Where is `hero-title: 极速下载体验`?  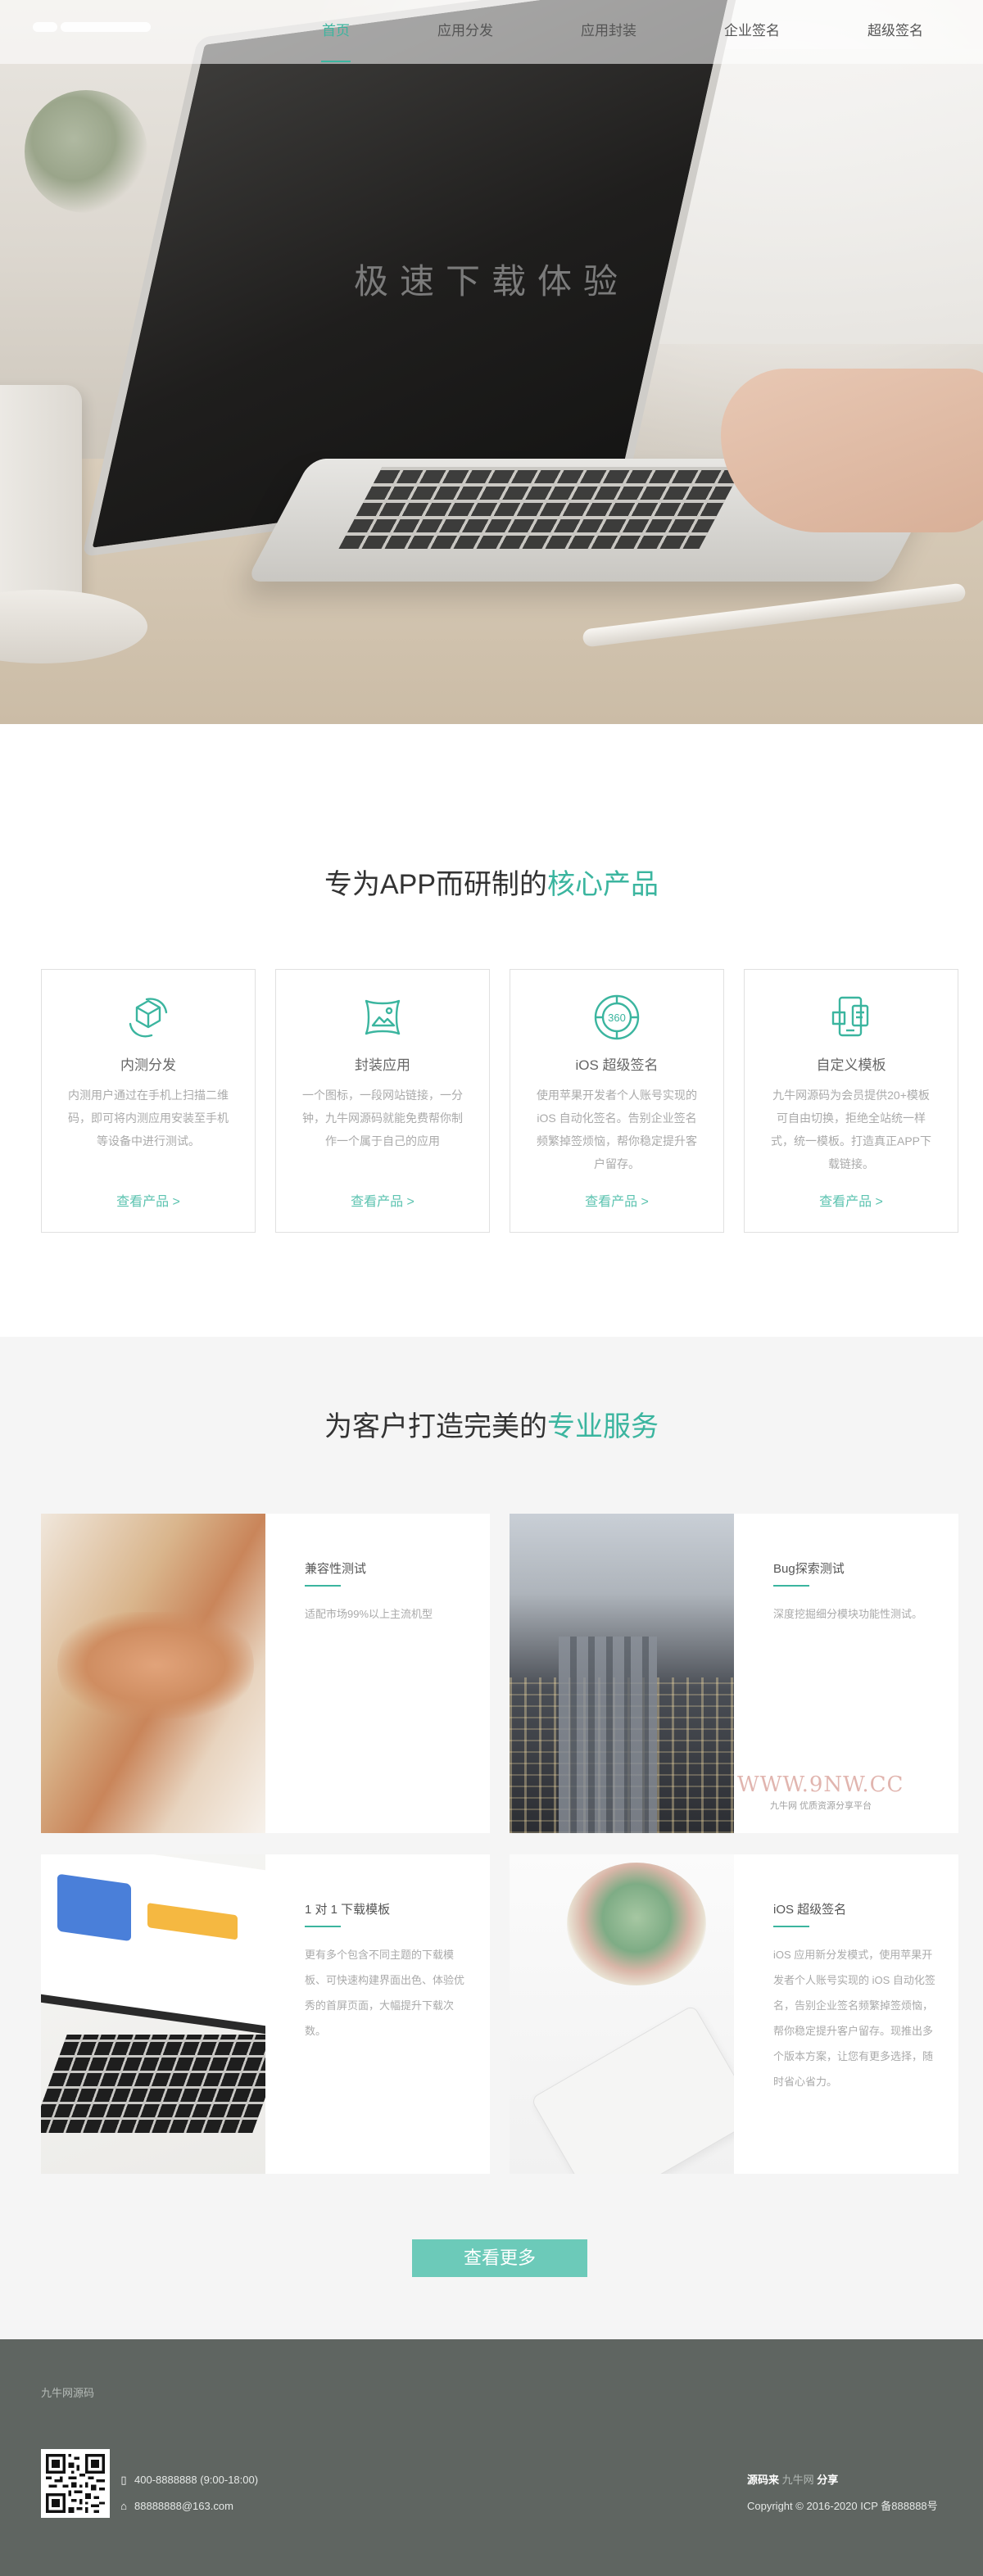
hero-title: 极速下载体验 is located at coordinates (491, 281).